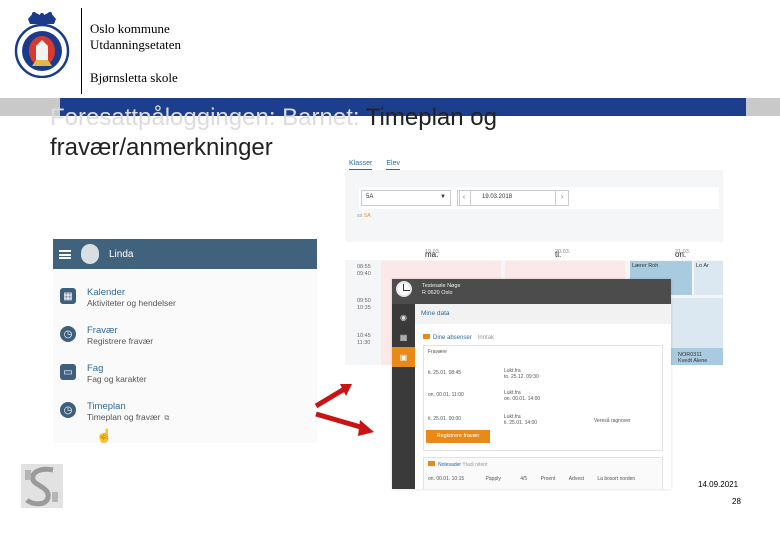  Describe the element at coordinates (367, 216) in the screenshot. I see `group-value: 5A` at that location.